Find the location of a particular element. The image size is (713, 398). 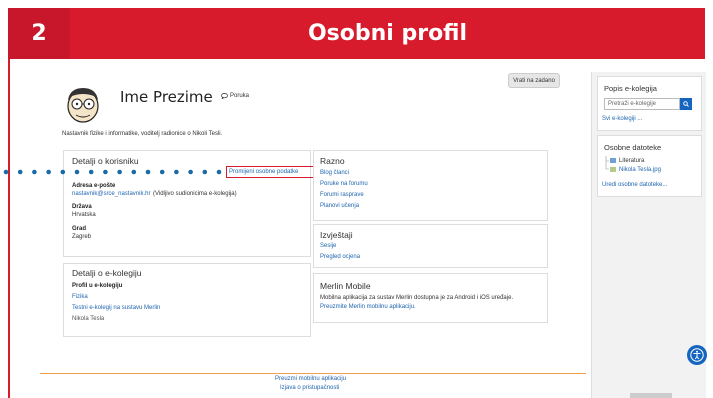

reports-title: Izvještaji is located at coordinates (336, 235).